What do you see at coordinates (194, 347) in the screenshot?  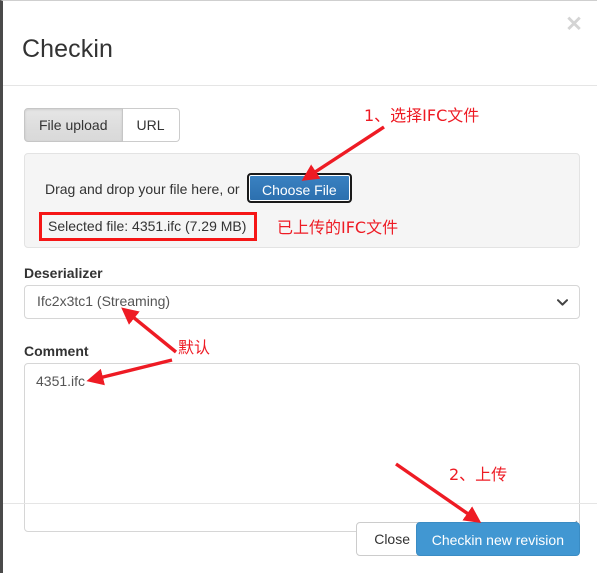 I see `annotation-default: 默认` at bounding box center [194, 347].